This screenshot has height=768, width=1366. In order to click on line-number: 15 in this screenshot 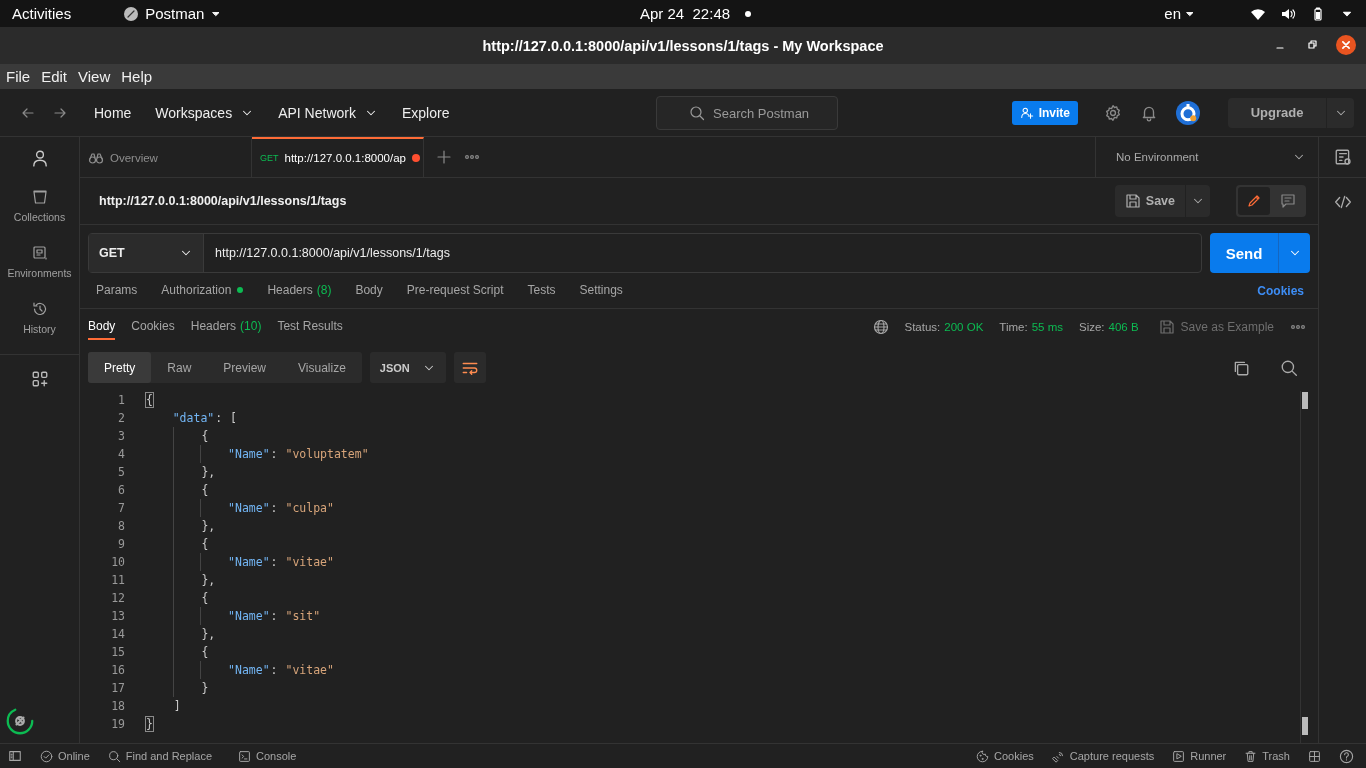, I will do `click(117, 652)`.